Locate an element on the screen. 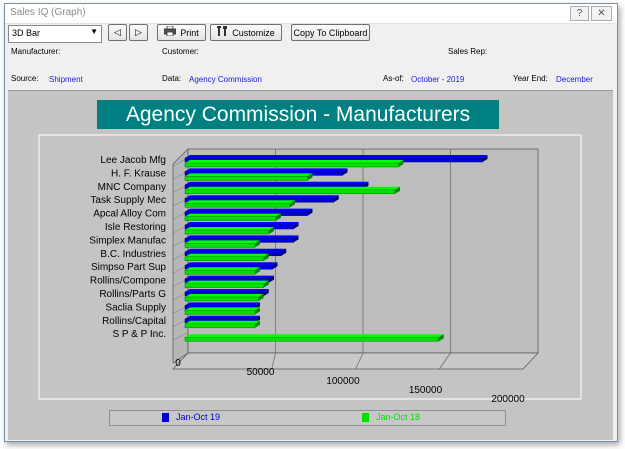  as-of-label: As-of: is located at coordinates (393, 78).